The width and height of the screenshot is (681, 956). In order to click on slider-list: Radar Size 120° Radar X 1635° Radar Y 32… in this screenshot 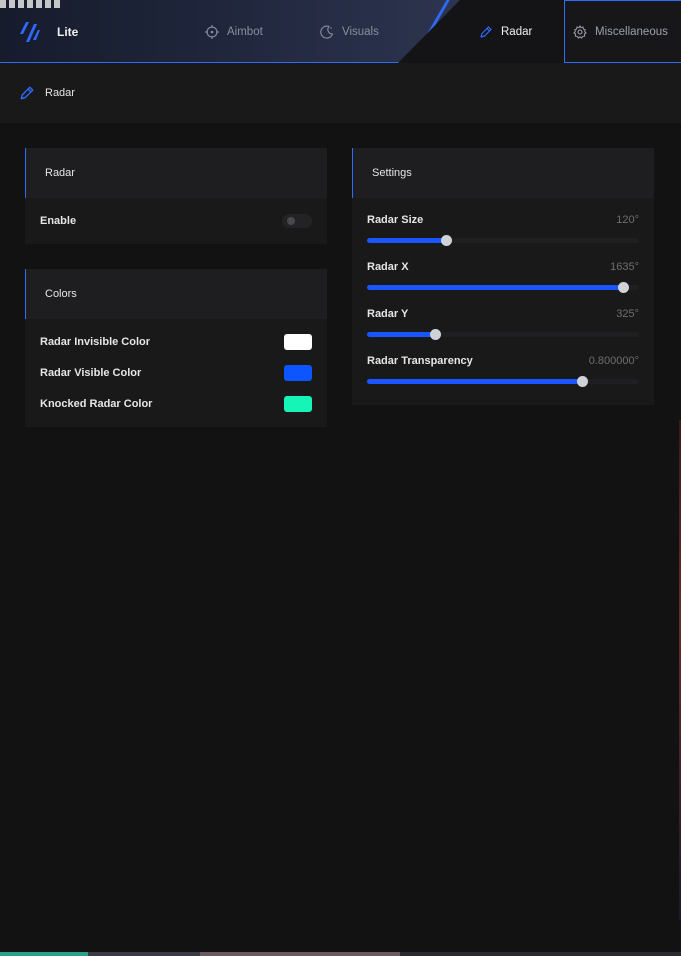, I will do `click(503, 292)`.